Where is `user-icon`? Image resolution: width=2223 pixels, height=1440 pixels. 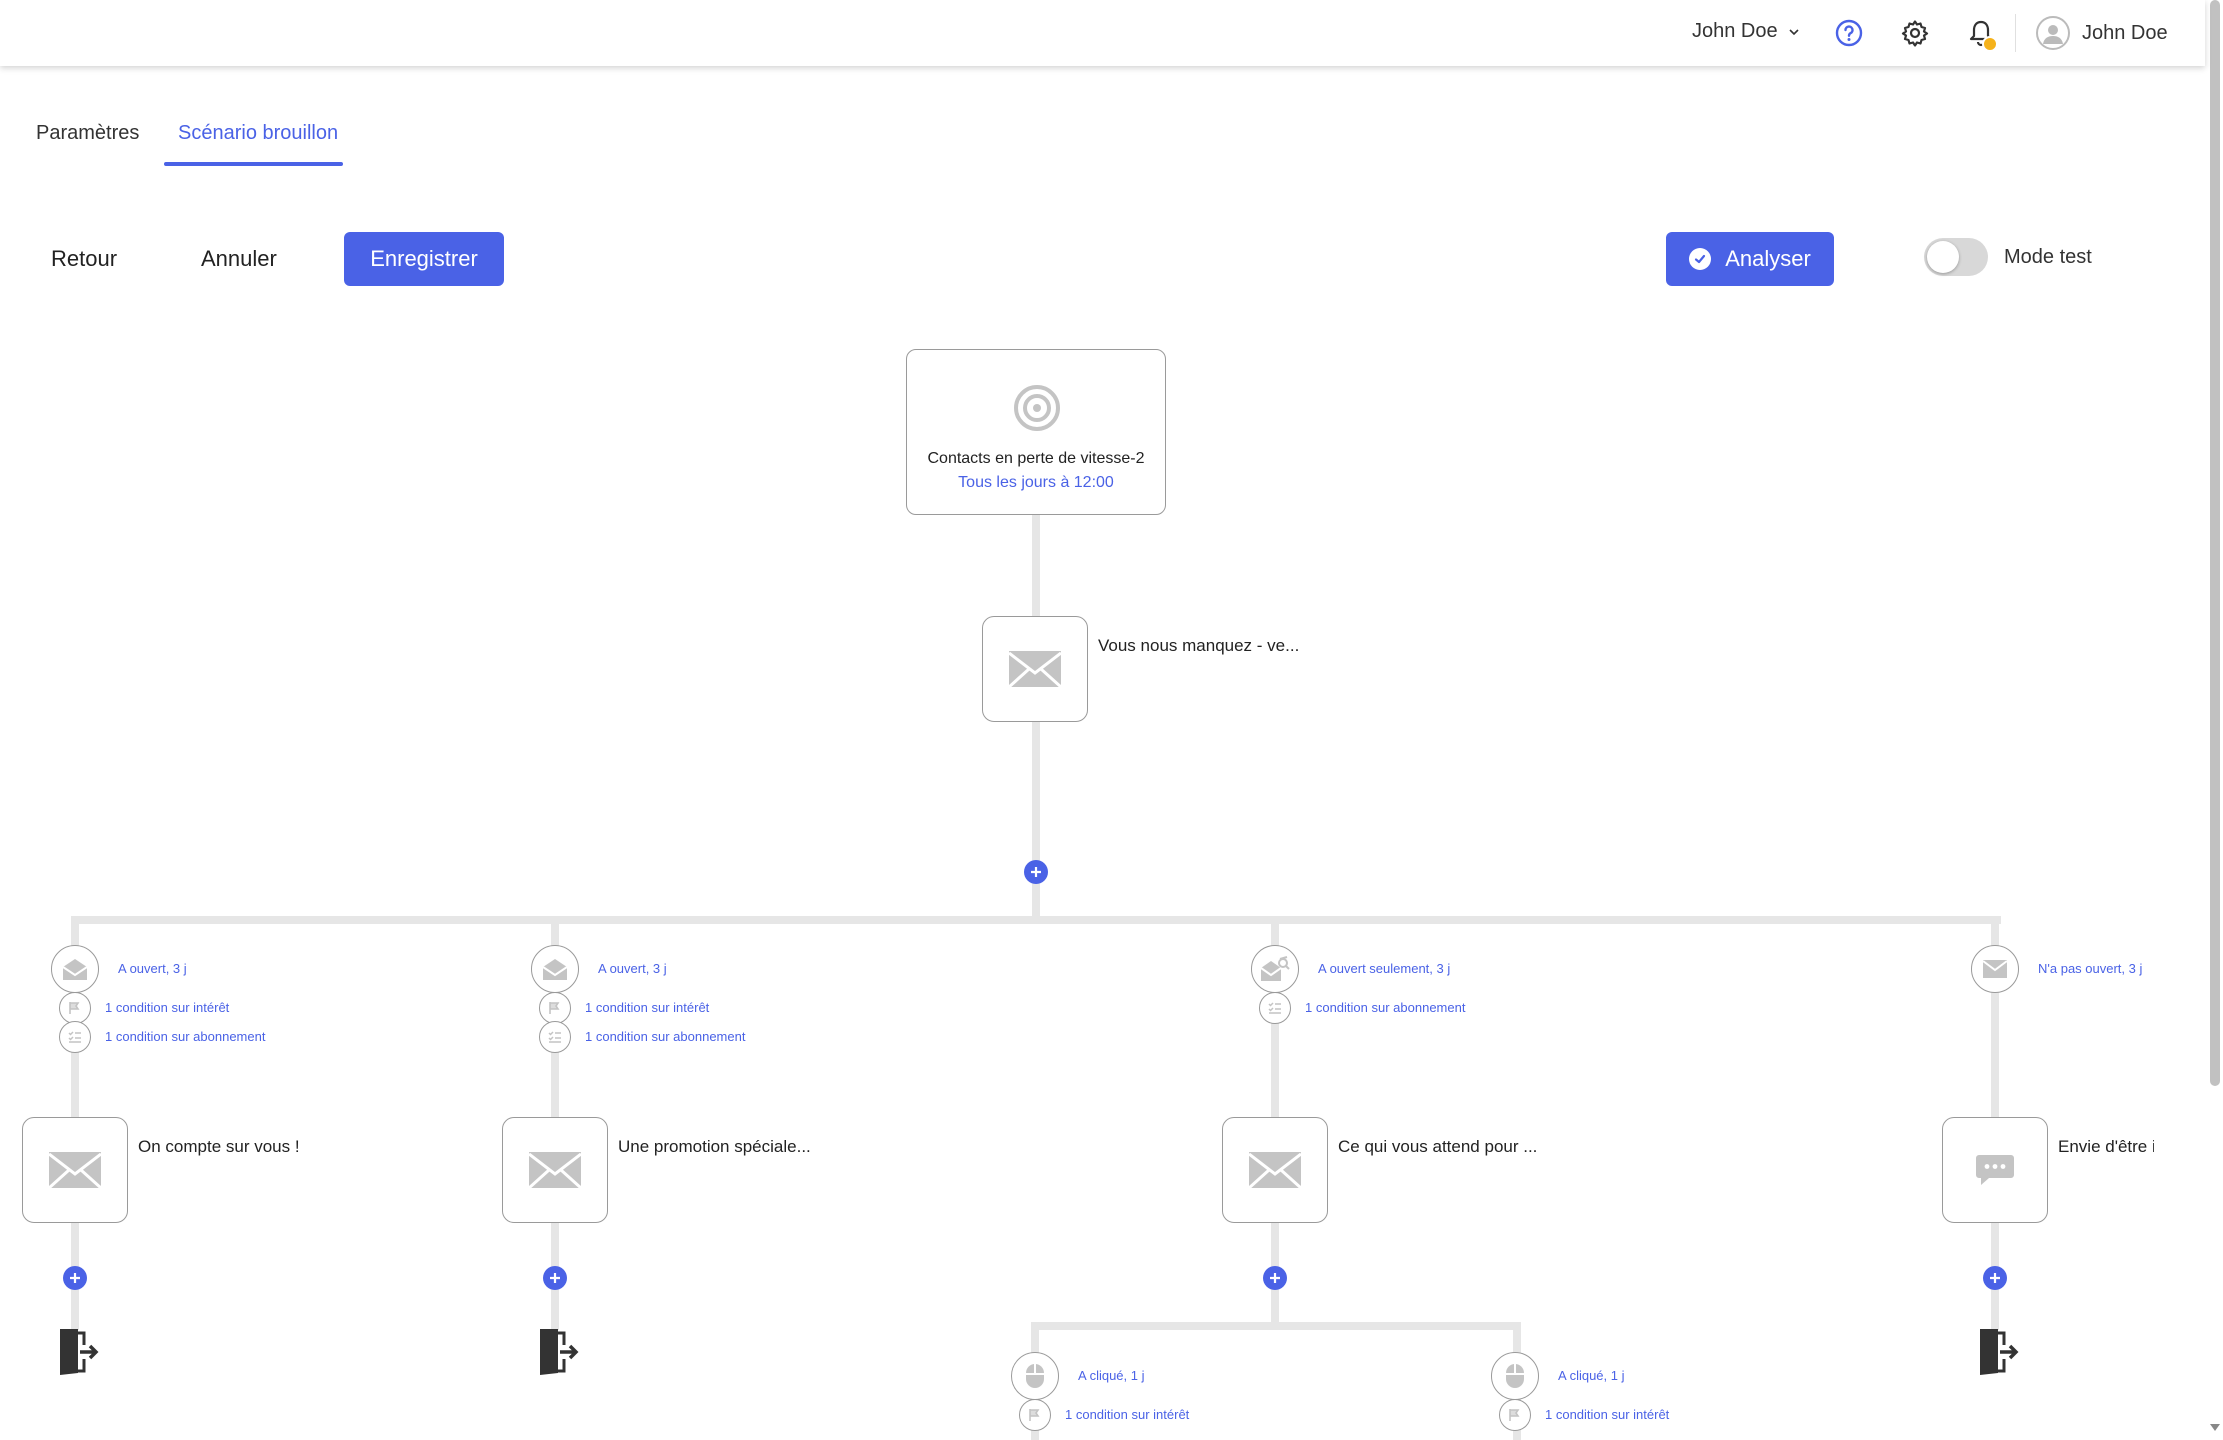 user-icon is located at coordinates (2053, 34).